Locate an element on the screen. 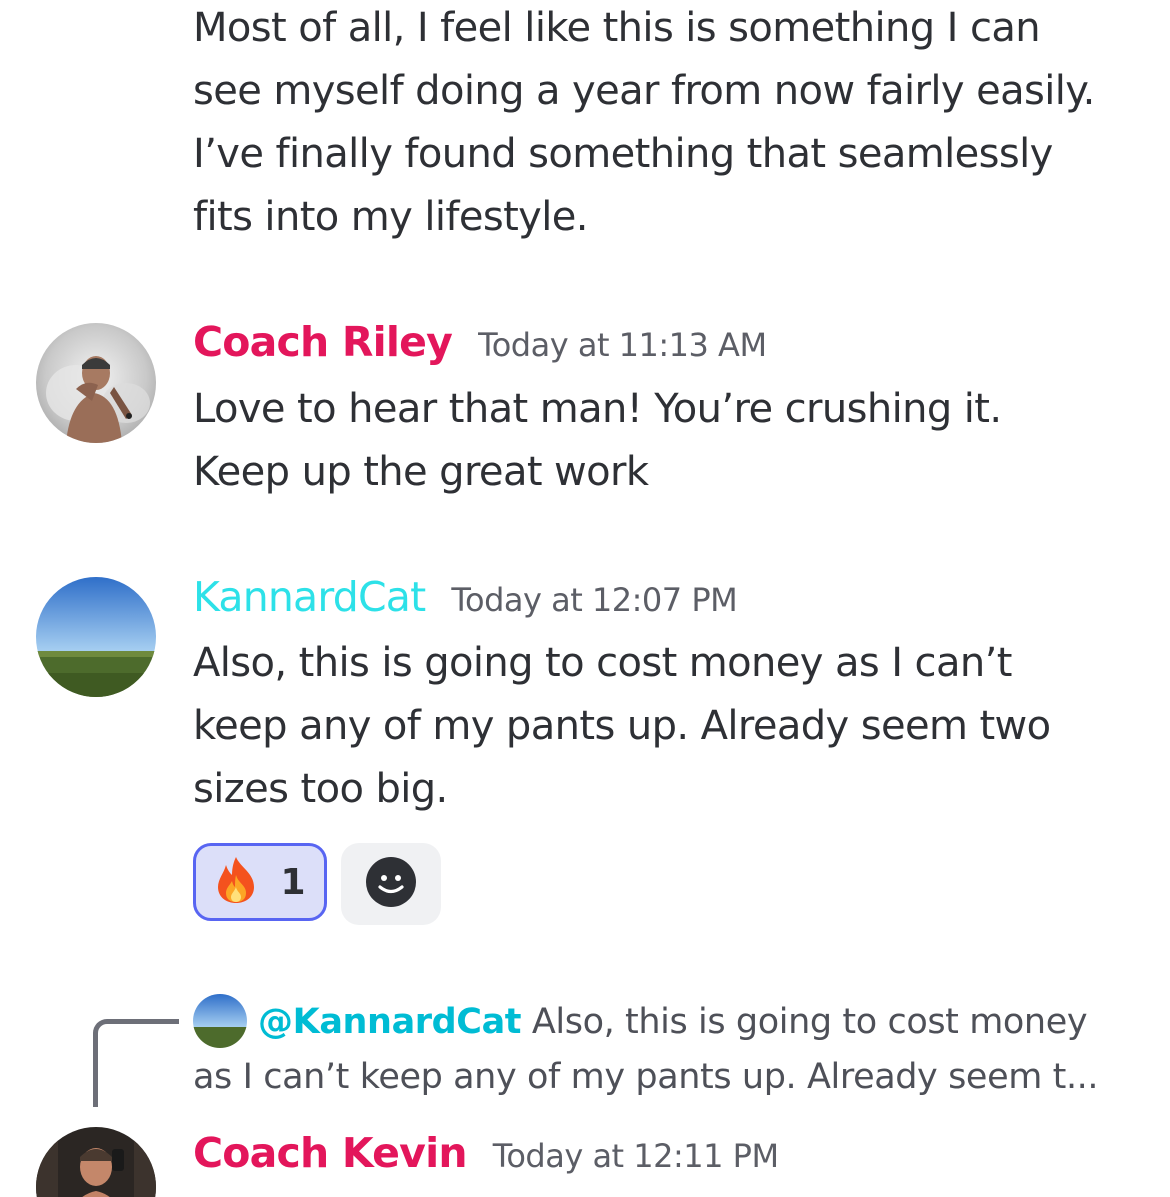 This screenshot has width=1170, height=1197. message-line: Keep up the great work is located at coordinates (421, 472).